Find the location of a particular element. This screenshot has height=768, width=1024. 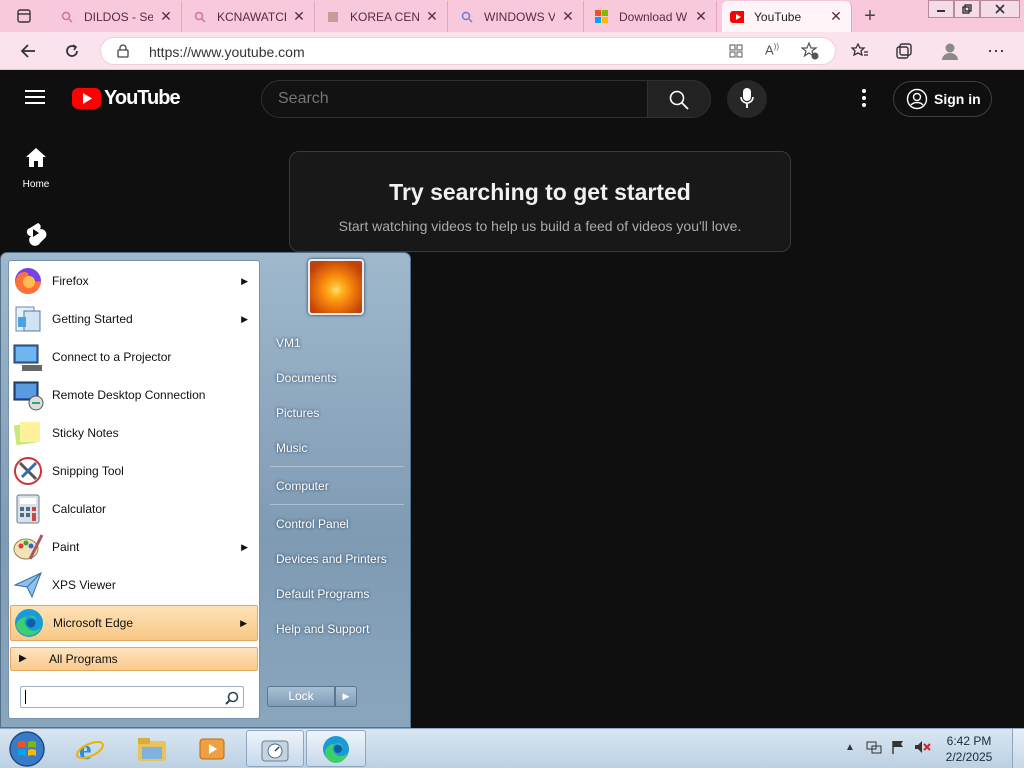

lock-icon is located at coordinates (123, 53).